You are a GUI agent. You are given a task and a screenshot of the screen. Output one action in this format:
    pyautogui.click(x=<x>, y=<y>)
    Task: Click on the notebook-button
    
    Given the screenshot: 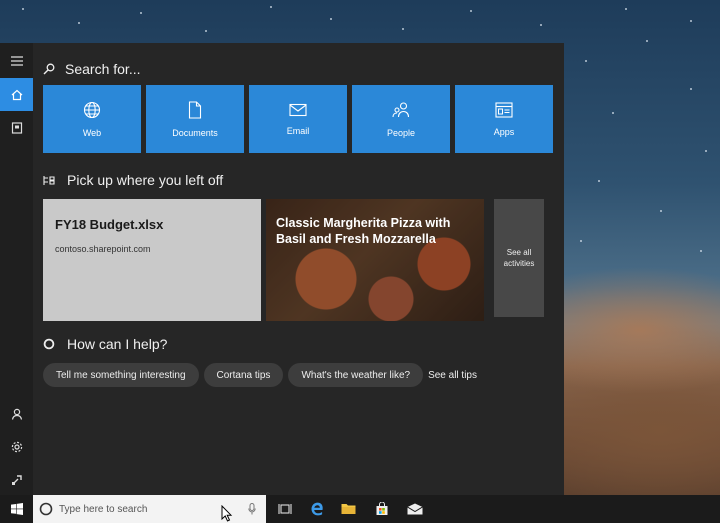 What is the action you would take?
    pyautogui.click(x=16, y=127)
    